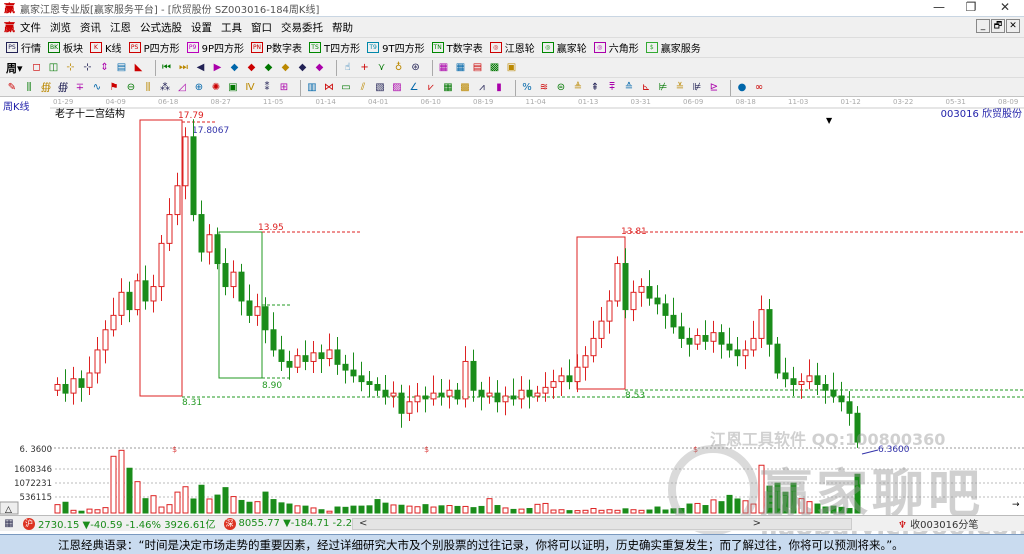 Image resolution: width=1024 pixels, height=554 pixels. I want to click on tool-icon: ⁑, so click(267, 88).